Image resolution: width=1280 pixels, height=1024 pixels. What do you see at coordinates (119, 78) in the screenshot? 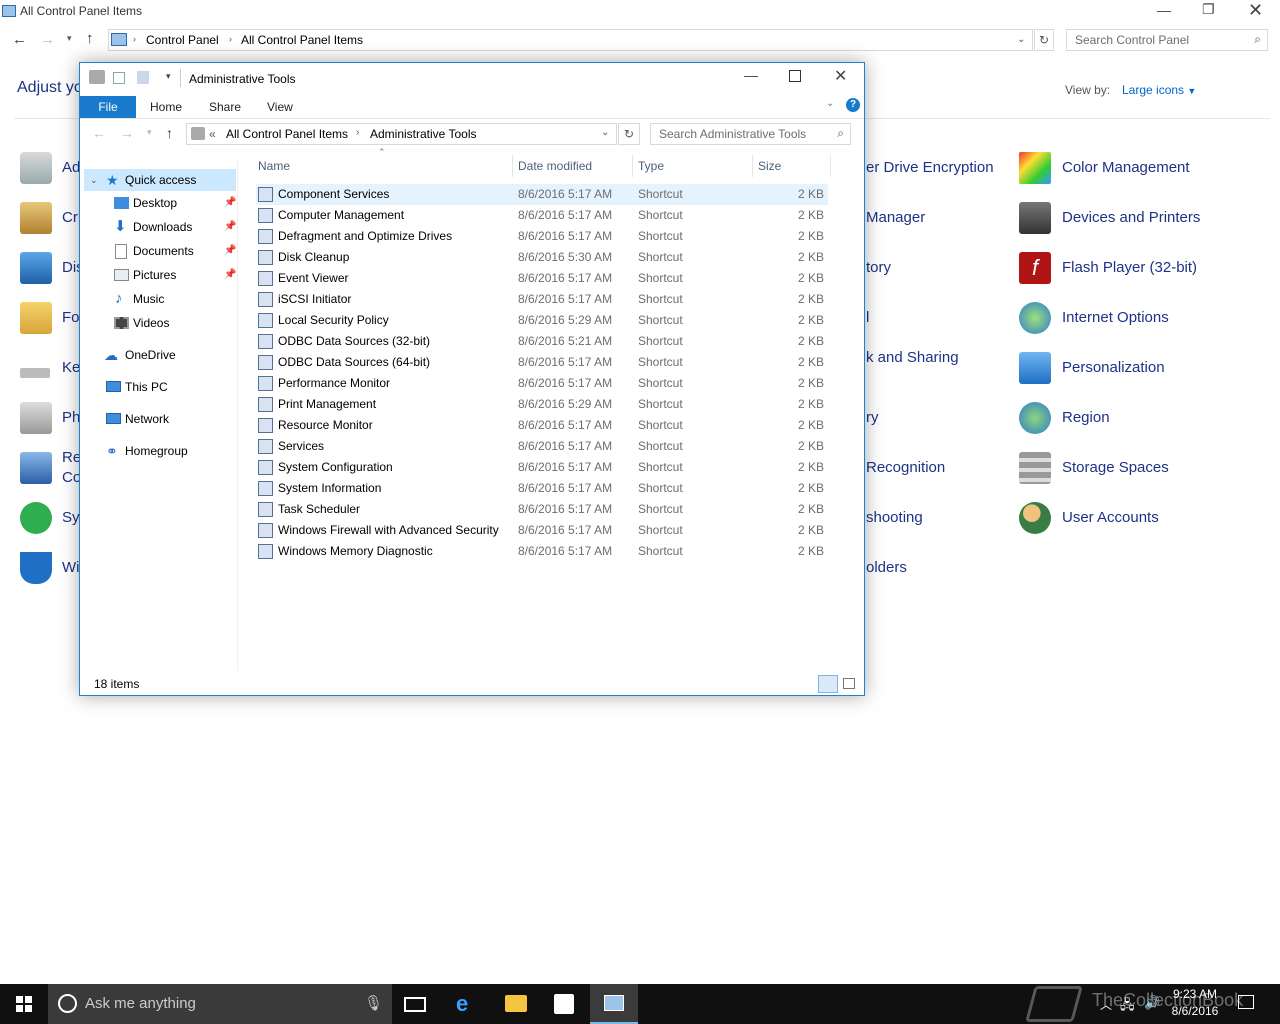
I see `properties-icon` at bounding box center [119, 78].